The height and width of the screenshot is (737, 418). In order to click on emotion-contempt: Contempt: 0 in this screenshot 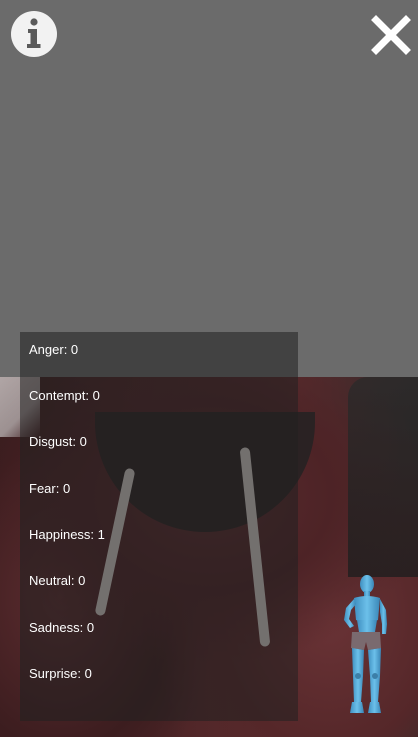, I will do `click(64, 395)`.